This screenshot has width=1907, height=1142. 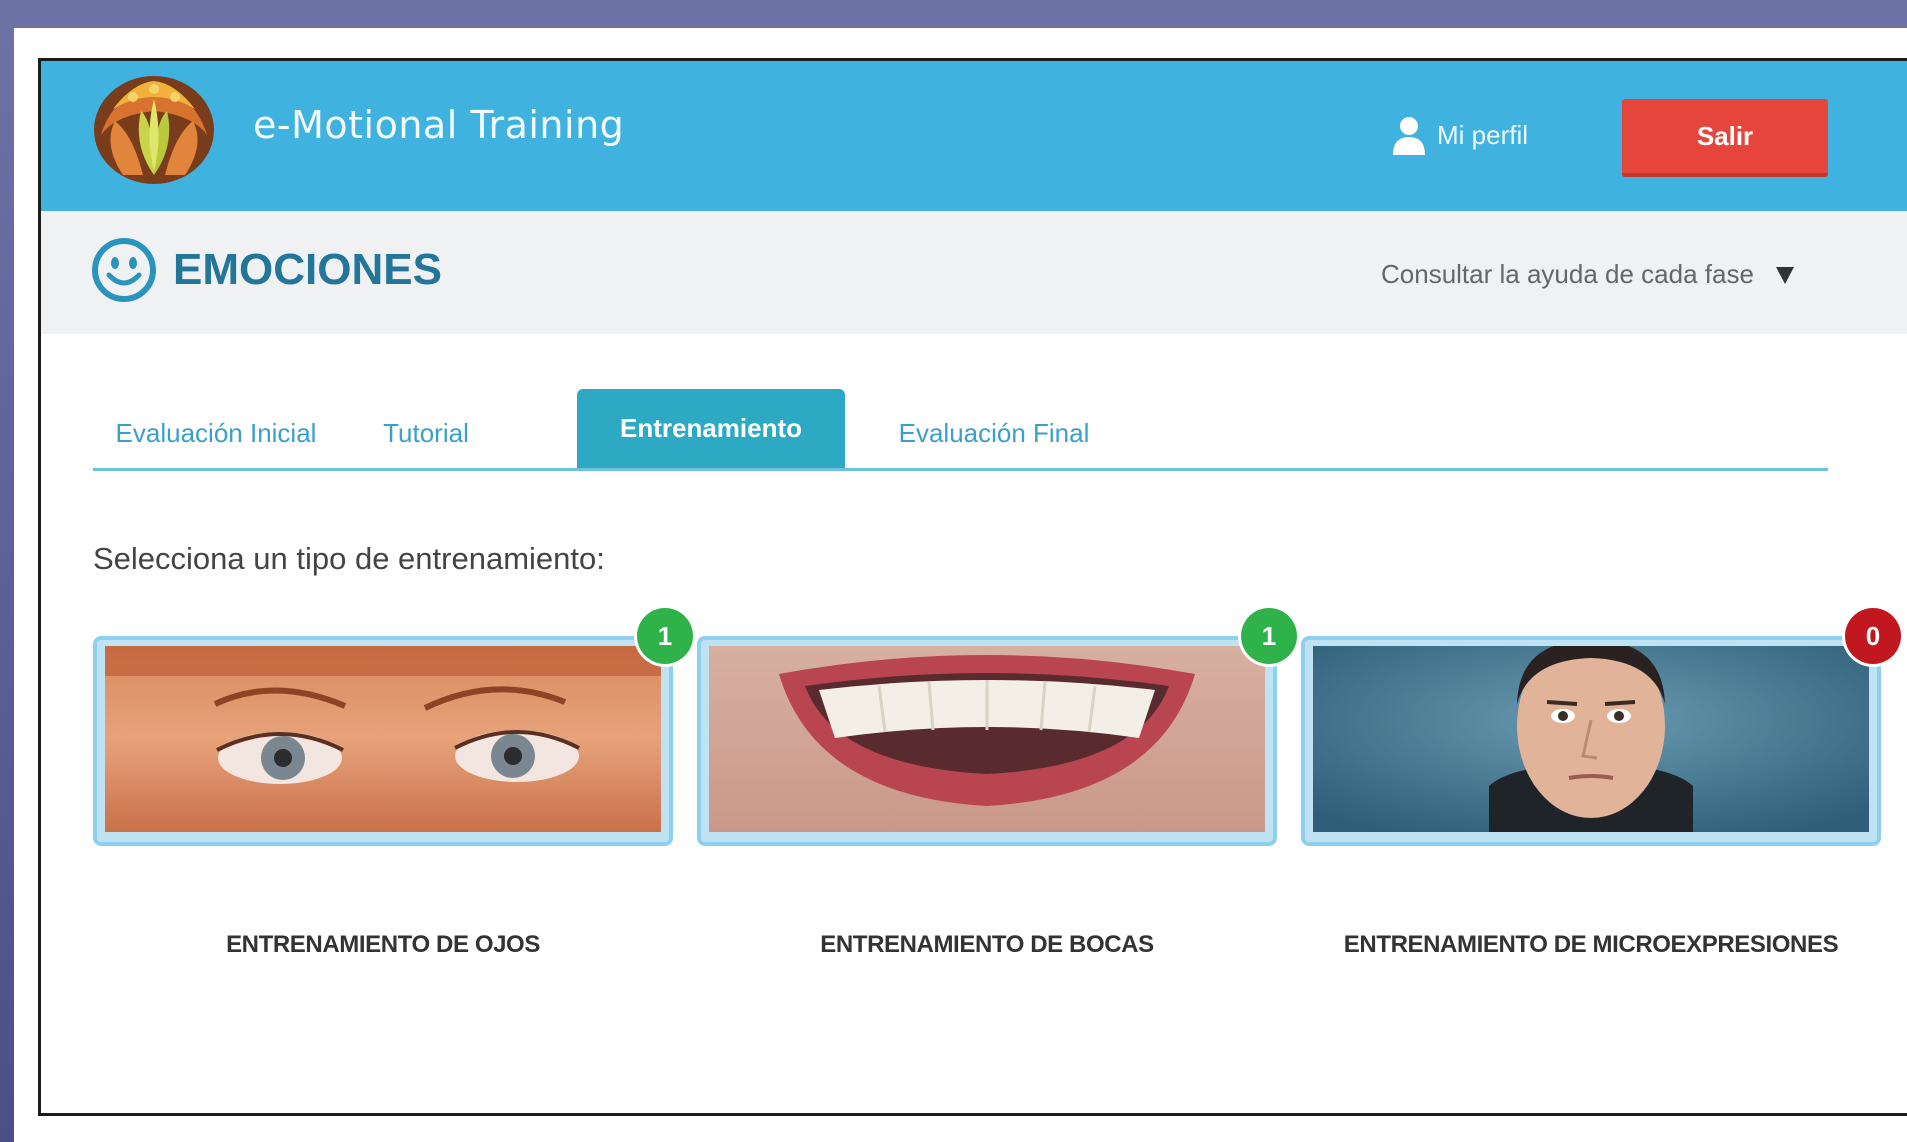 I want to click on help-dropdown: Consultar la ayuda de cada fase, so click(x=1588, y=274).